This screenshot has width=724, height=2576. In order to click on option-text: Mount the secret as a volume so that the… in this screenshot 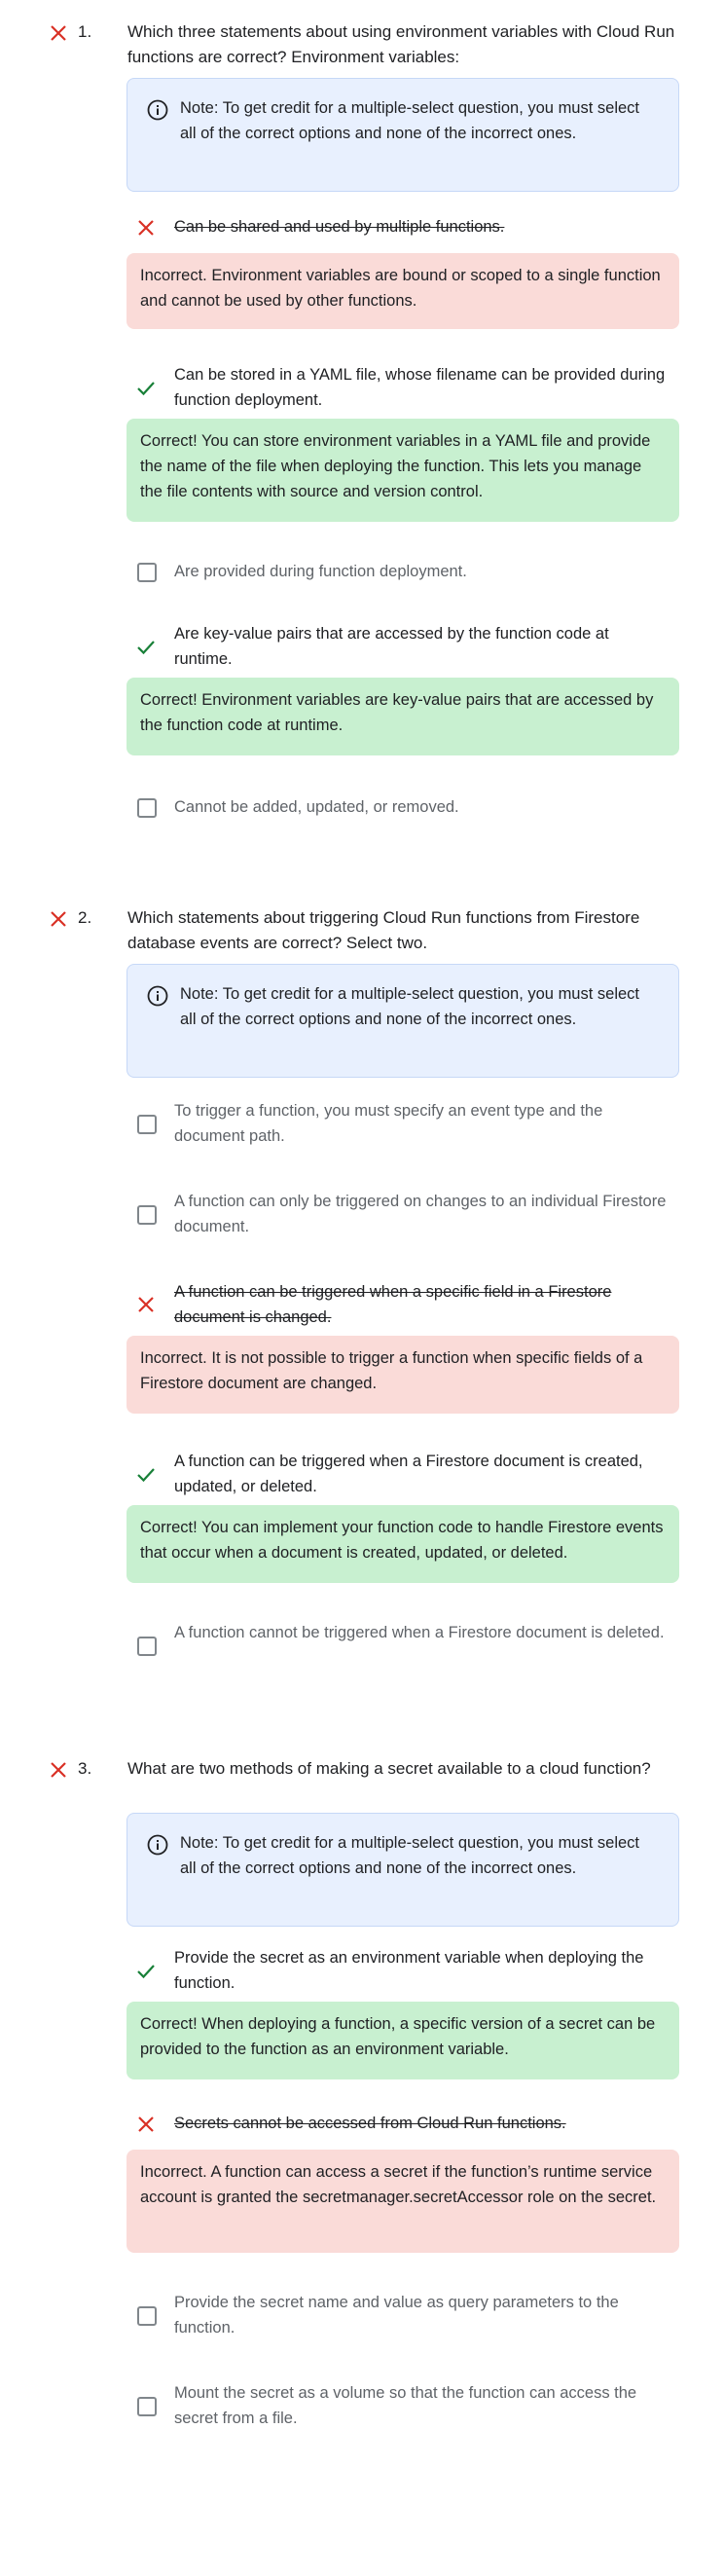, I will do `click(405, 2405)`.